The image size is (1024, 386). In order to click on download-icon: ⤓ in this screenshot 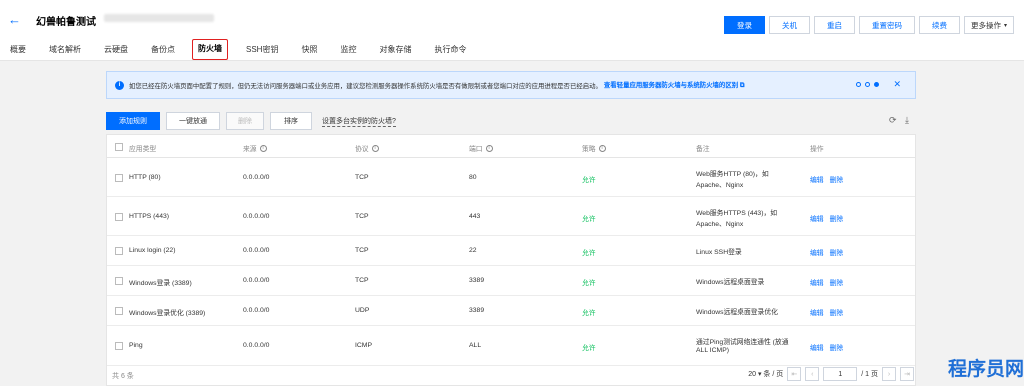, I will do `click(907, 120)`.